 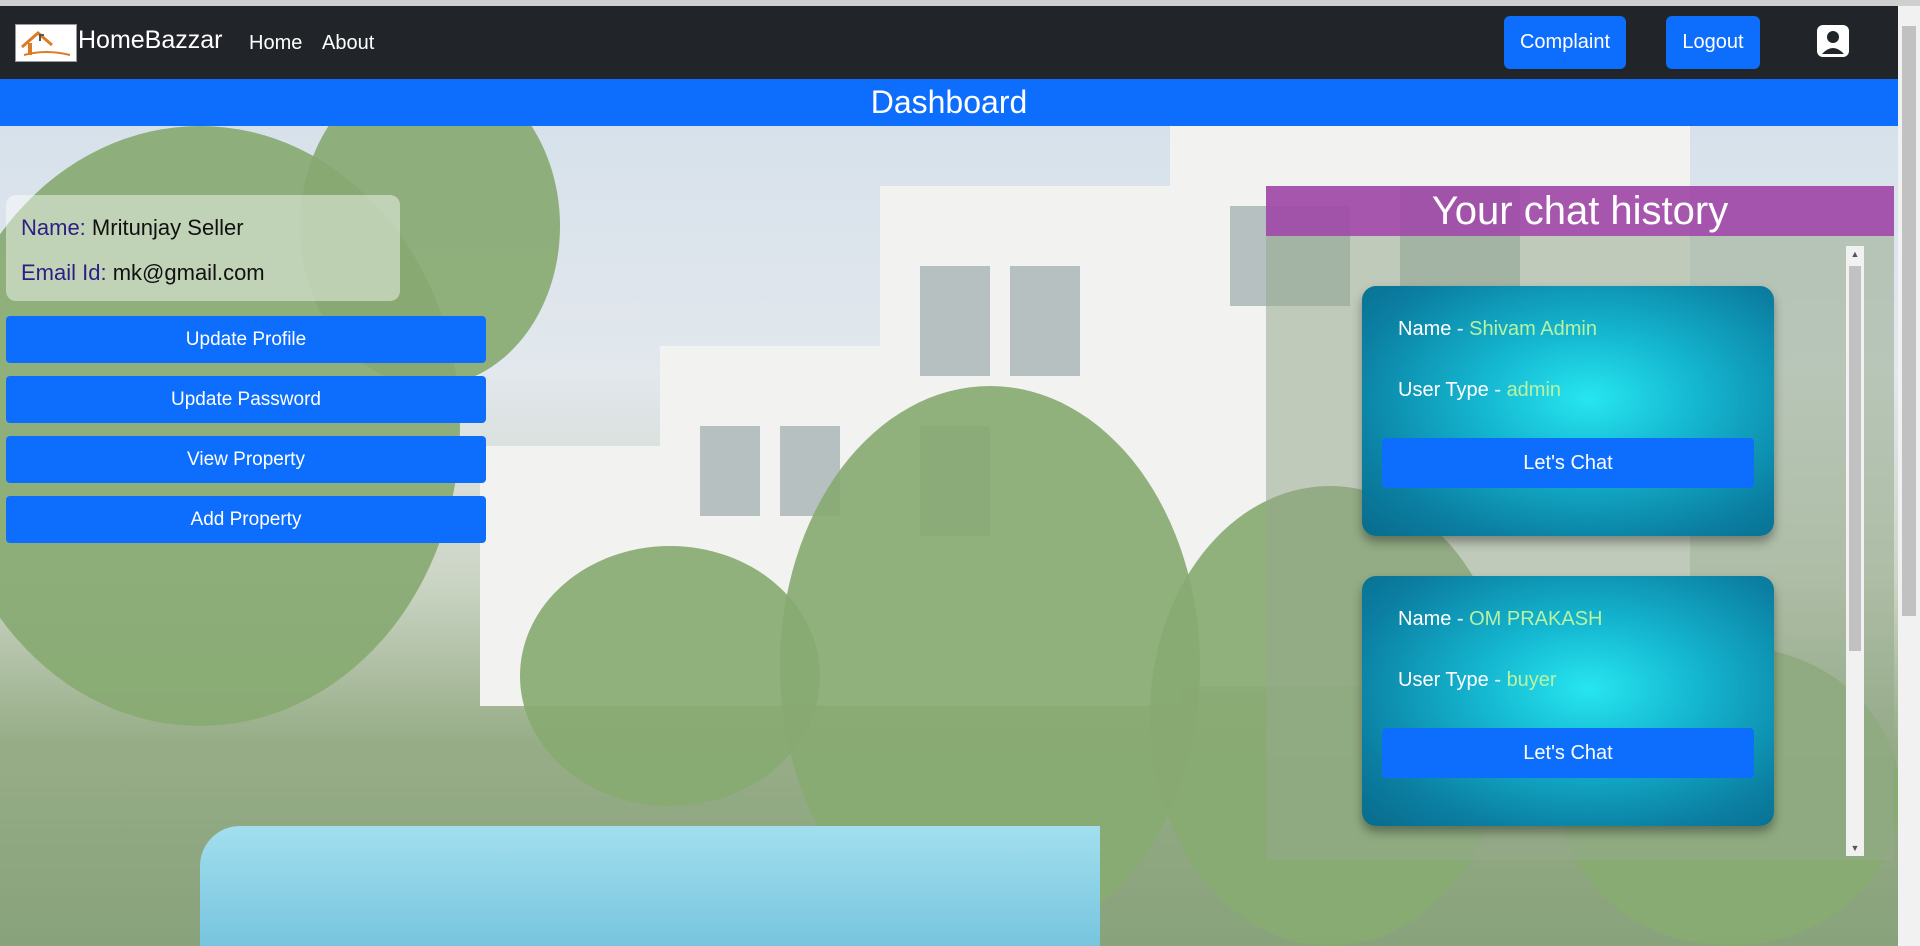 I want to click on window-scroll-thumb, so click(x=1909, y=321).